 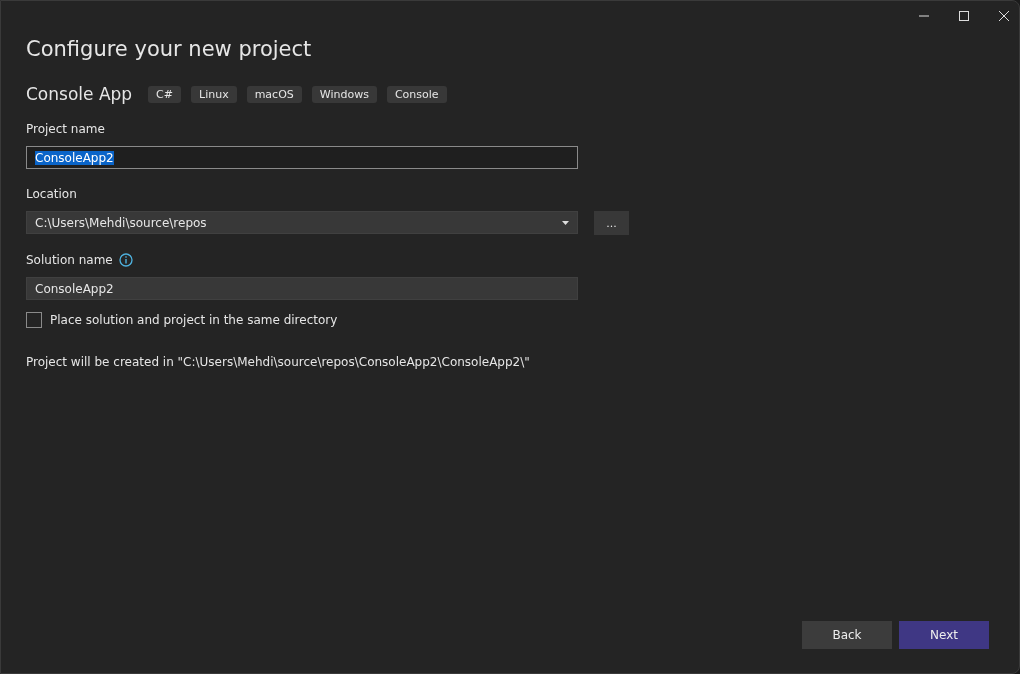 I want to click on checkbox, so click(x=34, y=320).